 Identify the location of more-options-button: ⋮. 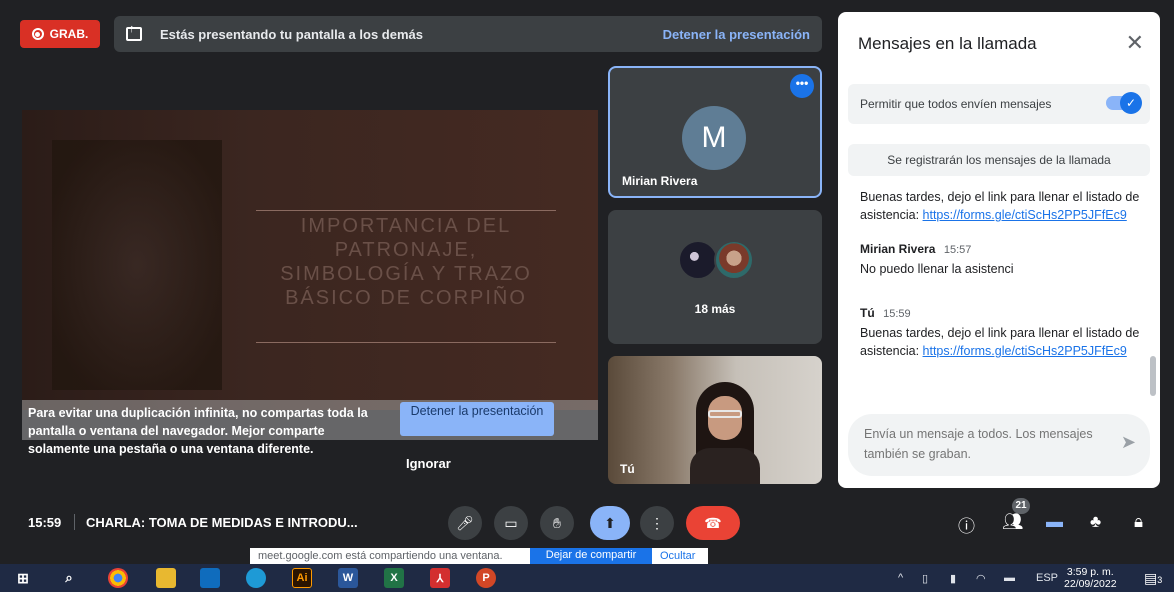
(657, 523).